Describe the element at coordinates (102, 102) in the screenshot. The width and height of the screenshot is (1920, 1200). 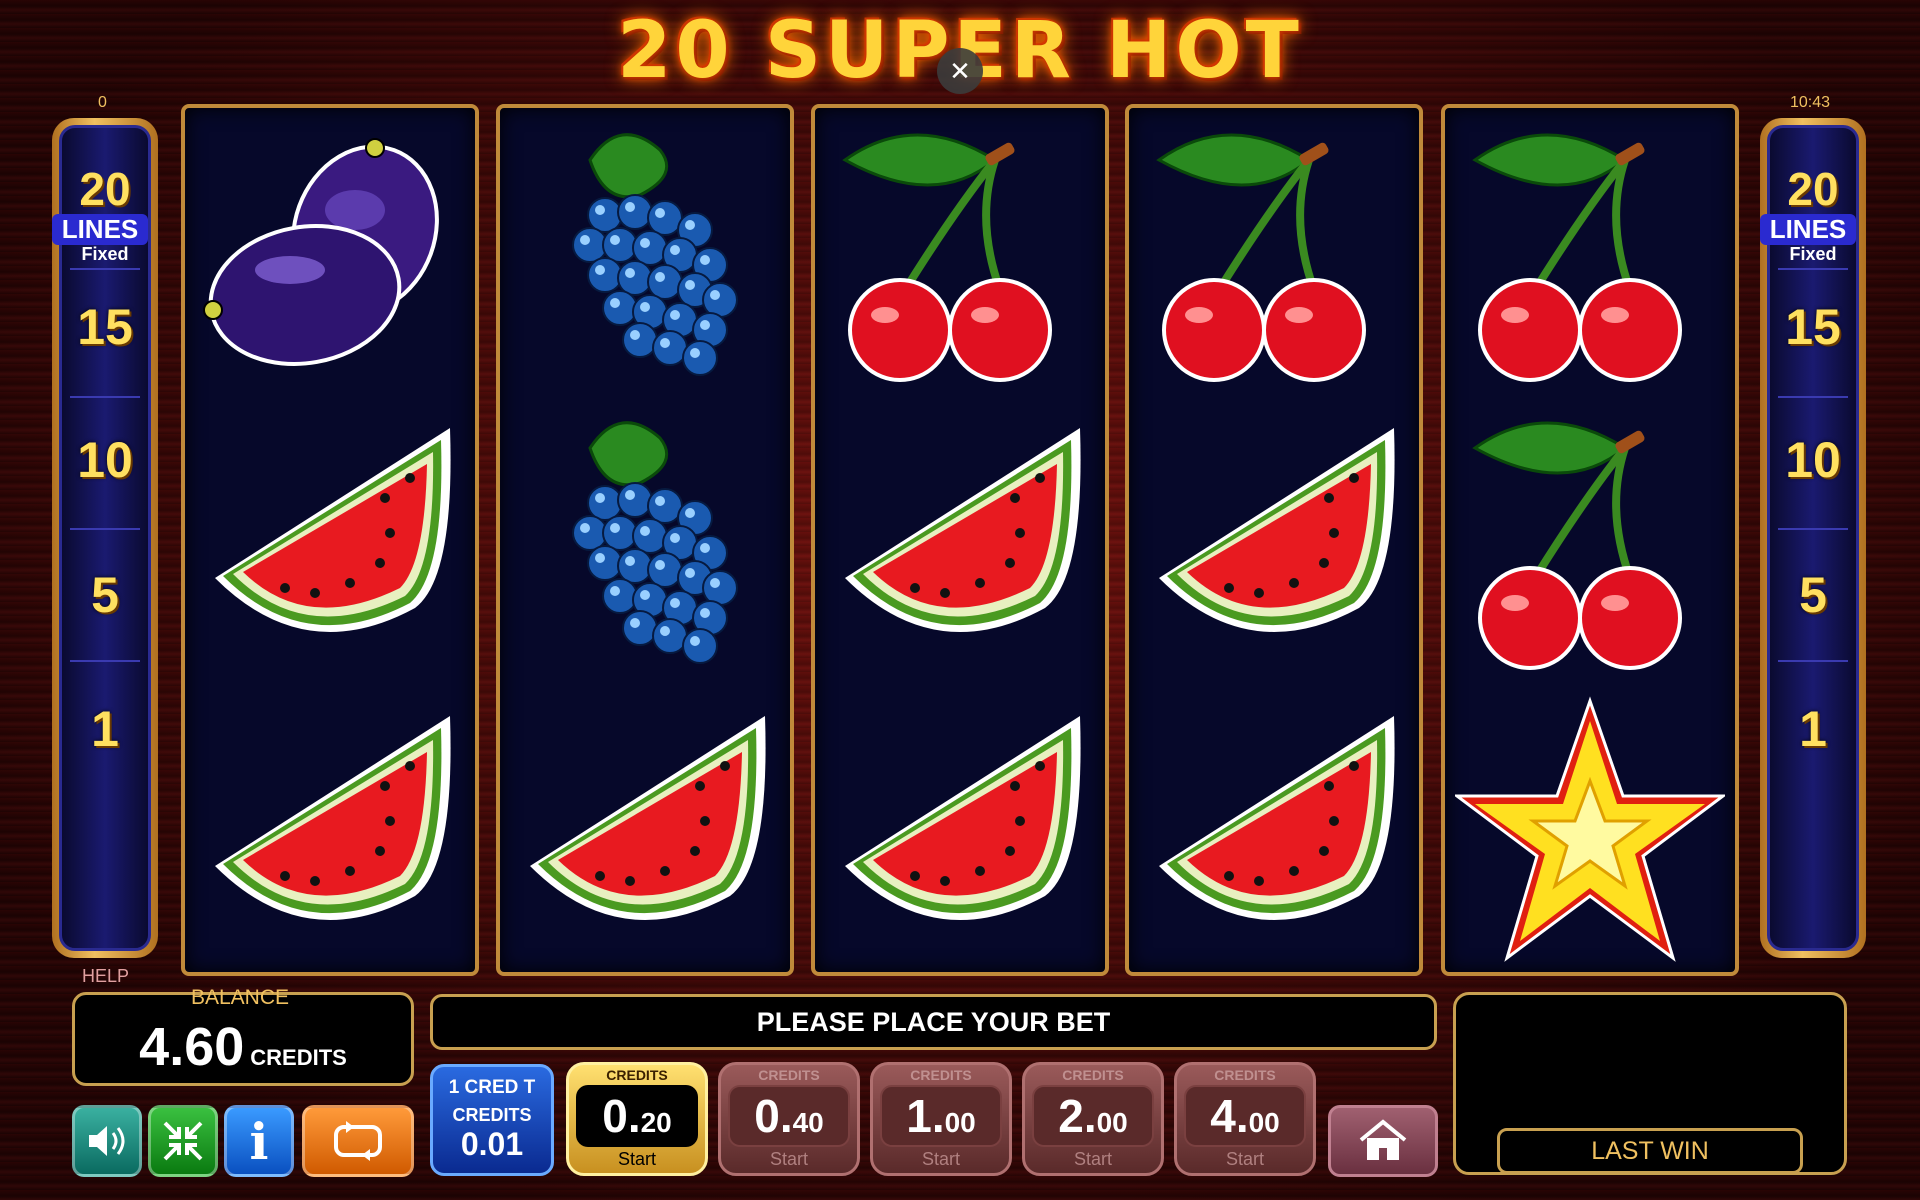
I see `top-left-counter: 0` at that location.